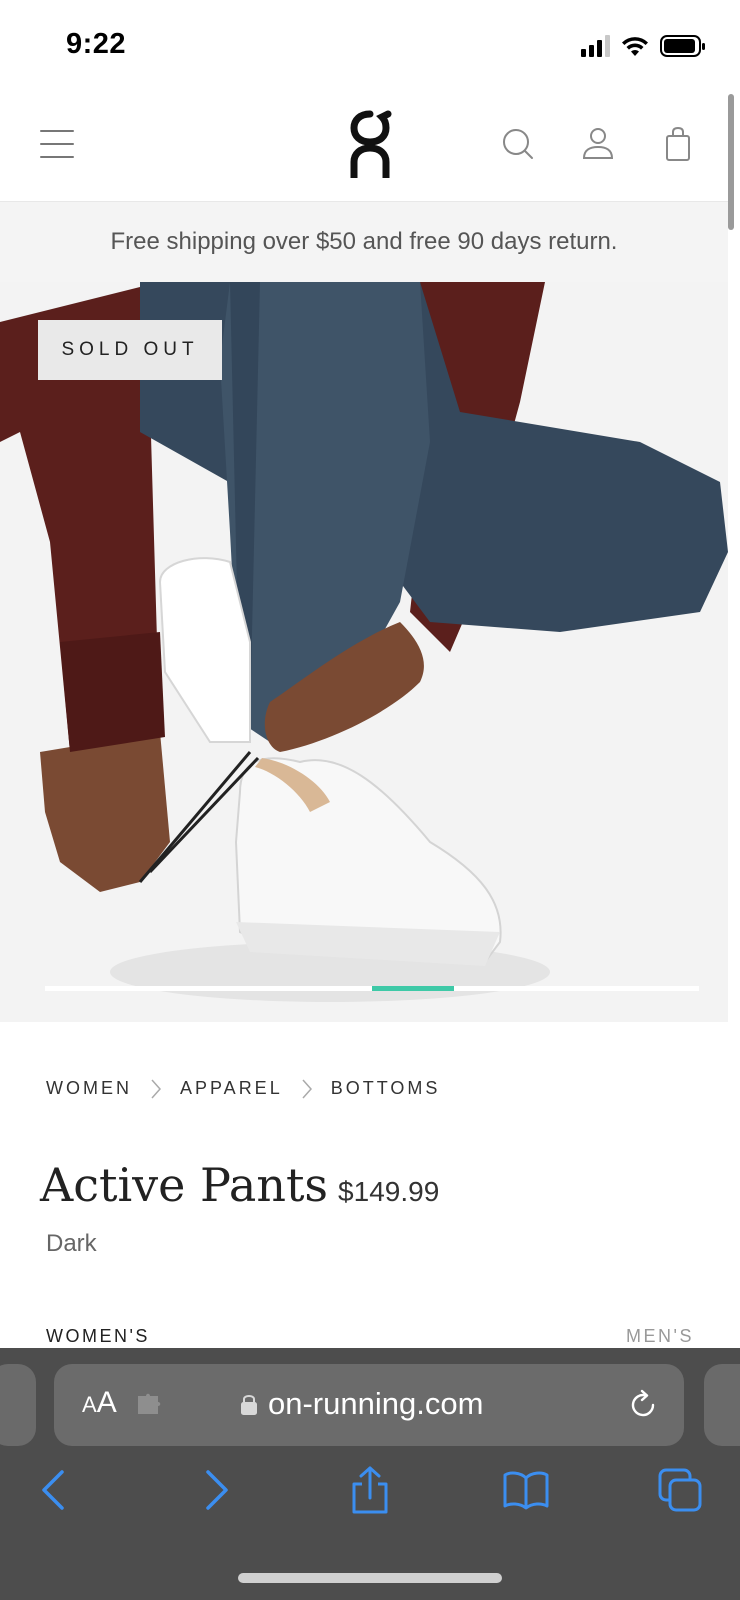 This screenshot has height=1600, width=740. What do you see at coordinates (249, 1405) in the screenshot?
I see `lock-icon` at bounding box center [249, 1405].